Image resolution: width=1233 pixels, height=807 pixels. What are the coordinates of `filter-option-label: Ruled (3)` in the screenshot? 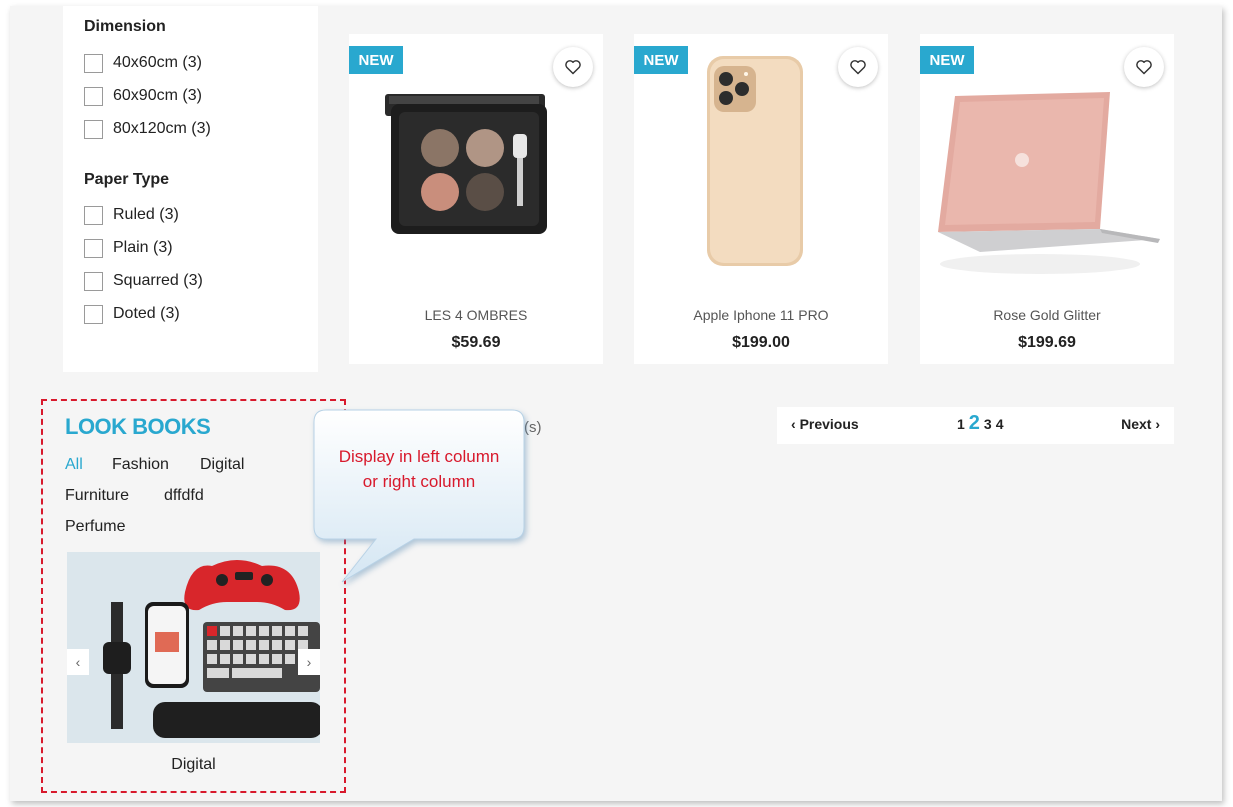 It's located at (146, 214).